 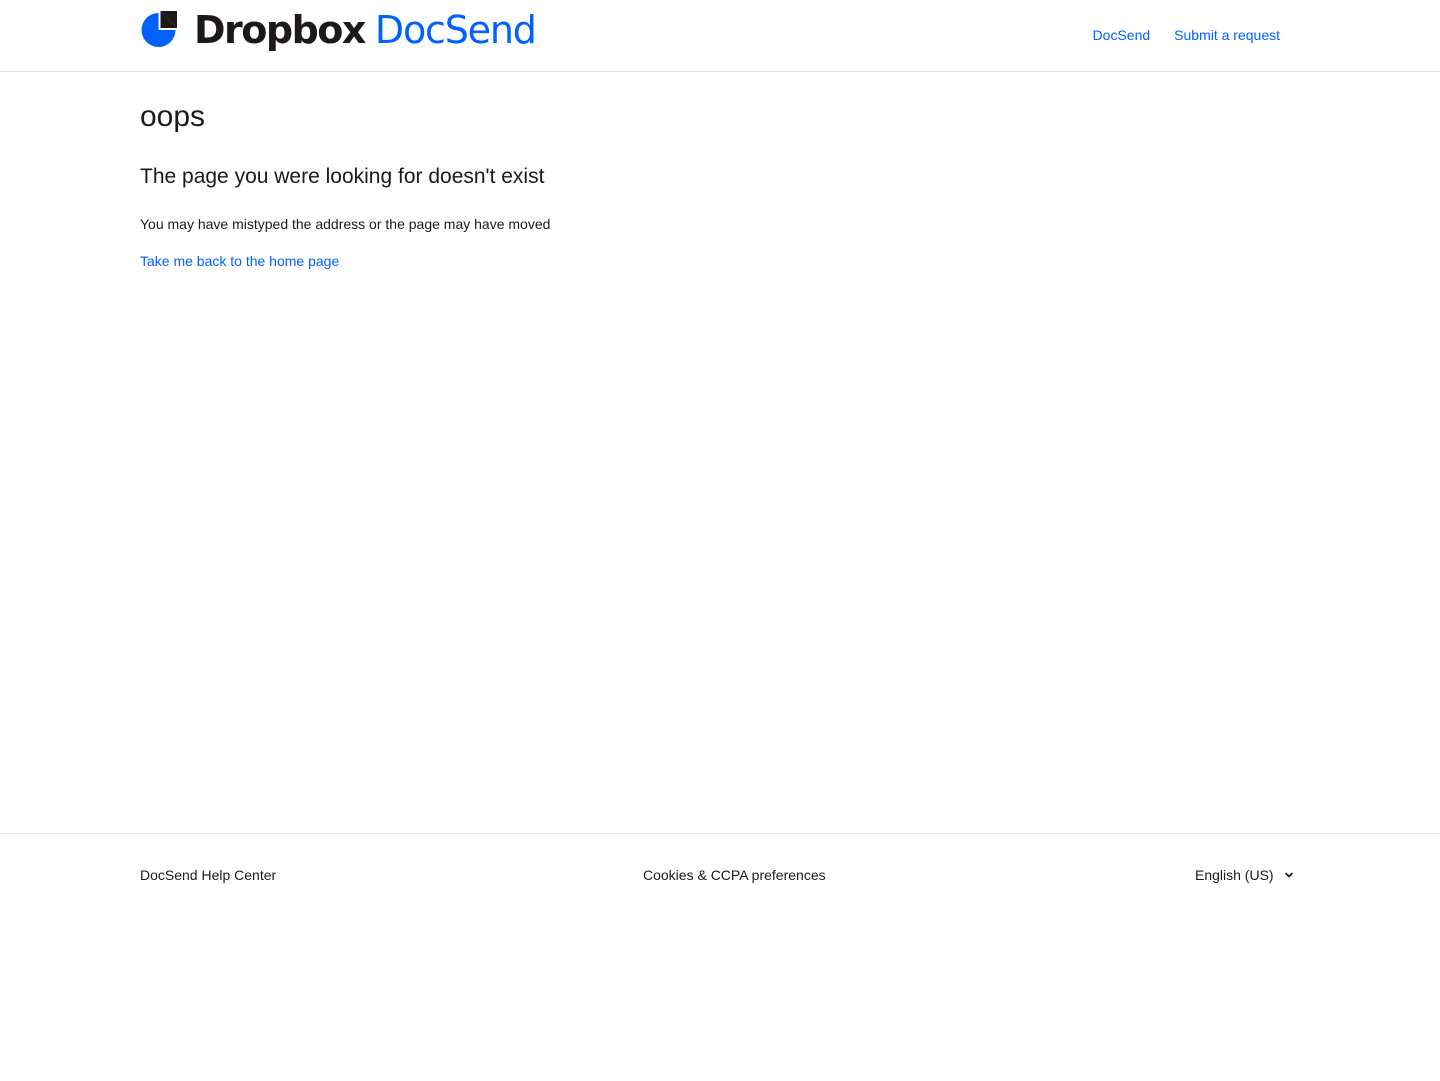 I want to click on footer-help-center-link: DocSend Help Center, so click(x=208, y=875).